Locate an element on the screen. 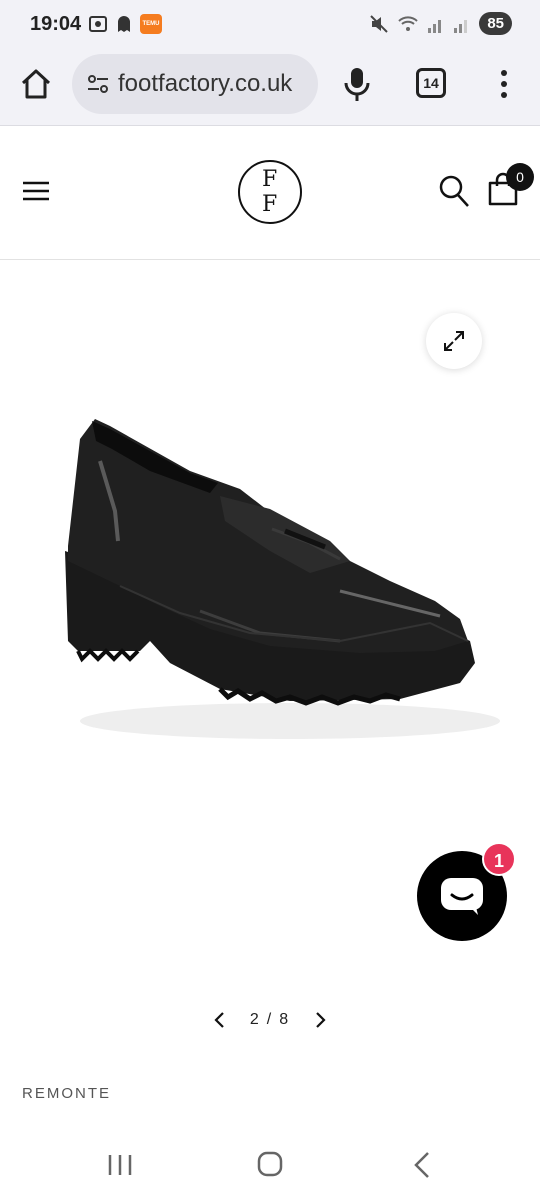 This screenshot has height=1200, width=540. gallery-pager: 2 / 8 is located at coordinates (270, 1020).